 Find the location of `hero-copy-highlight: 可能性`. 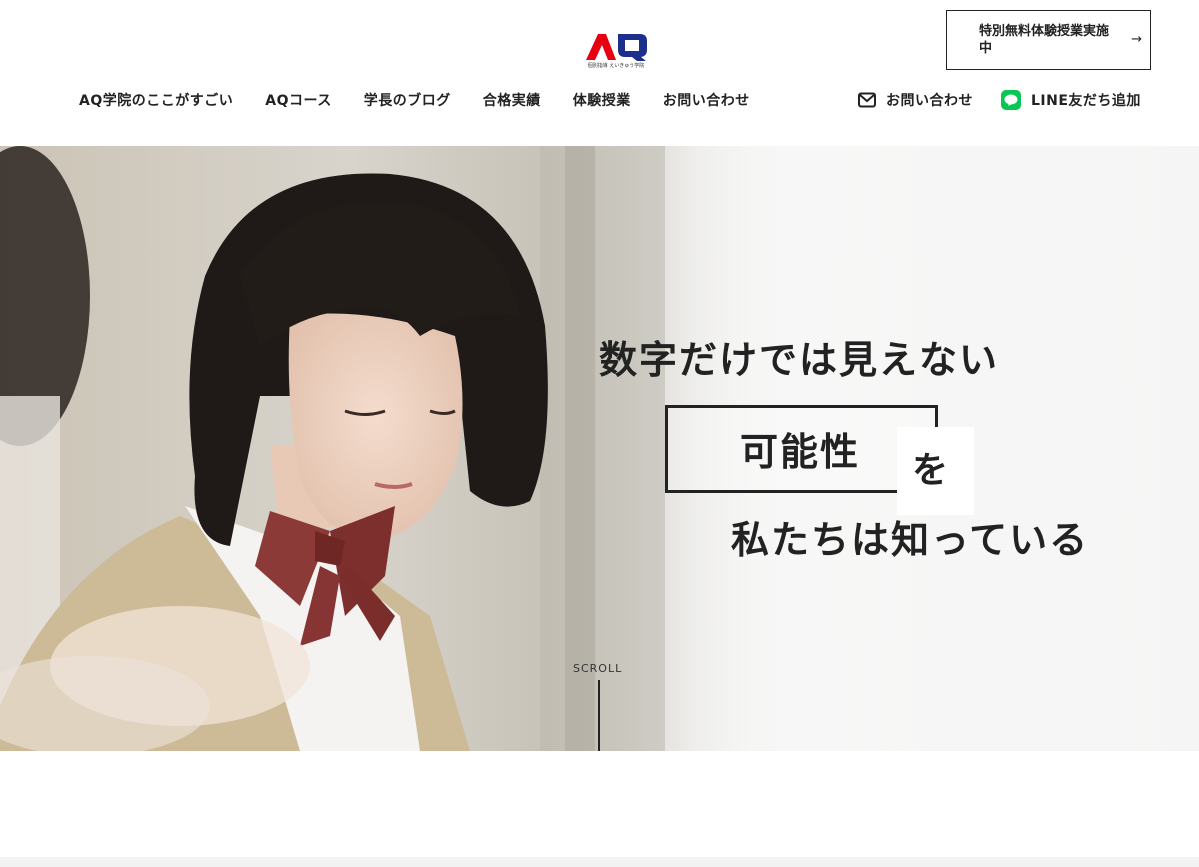

hero-copy-highlight: 可能性 is located at coordinates (800, 452).